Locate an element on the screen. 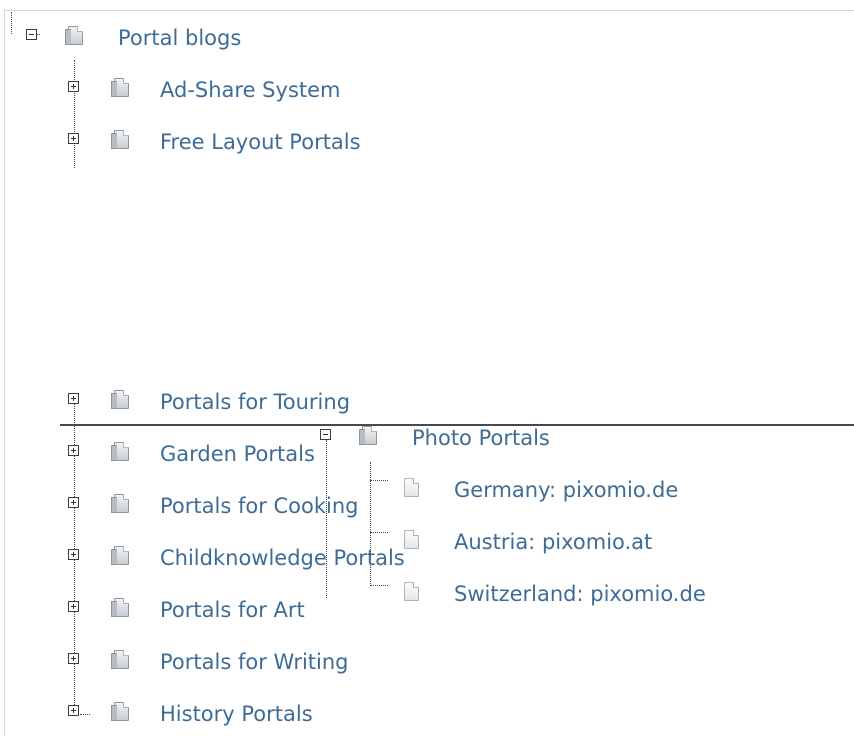 This screenshot has width=854, height=736. tree-node-label: Germany: pixomio.de is located at coordinates (566, 490).